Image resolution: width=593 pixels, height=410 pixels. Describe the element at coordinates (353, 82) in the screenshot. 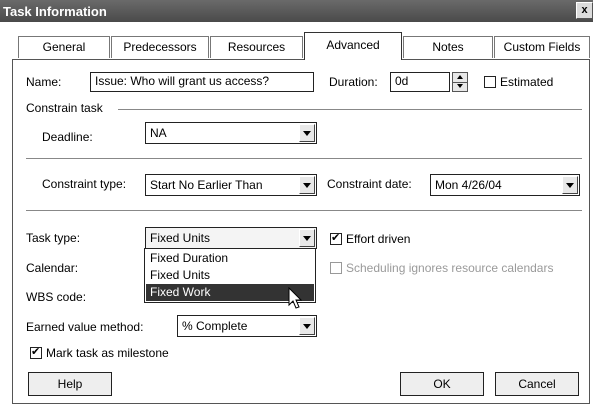

I see `duration-label: Duration:` at that location.